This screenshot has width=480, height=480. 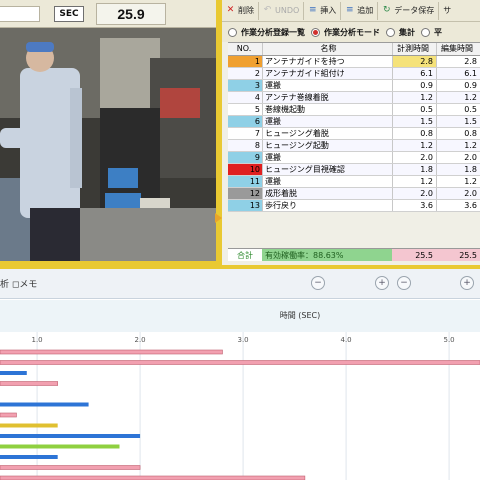 I want to click on mode-list: 作業分析登録一覧, so click(x=266, y=32).